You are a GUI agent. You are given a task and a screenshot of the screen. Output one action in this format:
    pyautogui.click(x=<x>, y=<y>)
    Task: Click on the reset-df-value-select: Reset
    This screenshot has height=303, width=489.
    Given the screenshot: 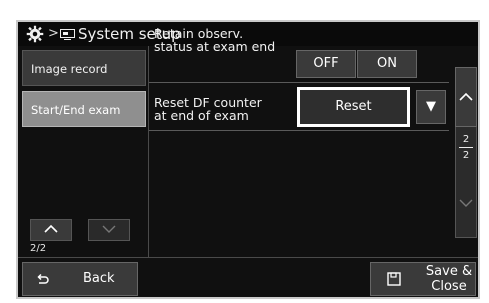 What is the action you would take?
    pyautogui.click(x=353, y=107)
    